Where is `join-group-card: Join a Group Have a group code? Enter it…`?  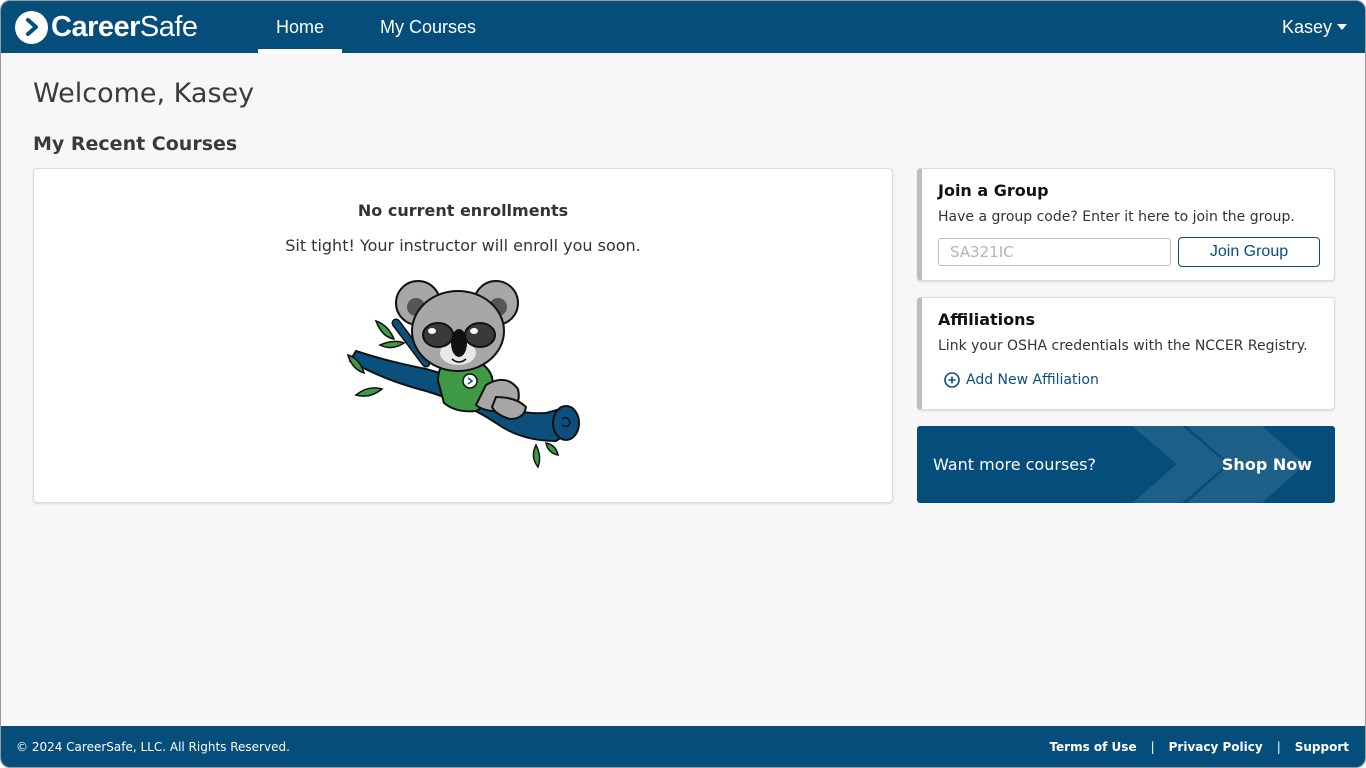
join-group-card: Join a Group Have a group code? Enter it… is located at coordinates (1126, 224).